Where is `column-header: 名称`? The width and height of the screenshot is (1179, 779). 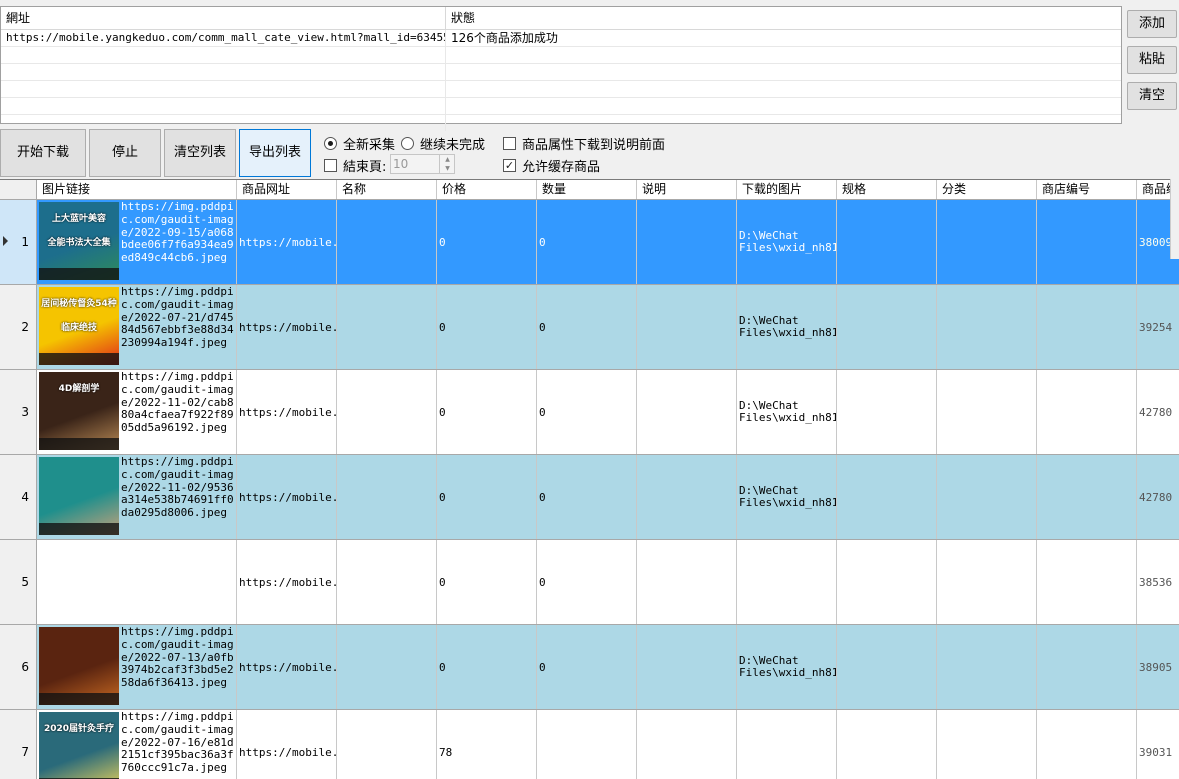
column-header: 名称 is located at coordinates (387, 189).